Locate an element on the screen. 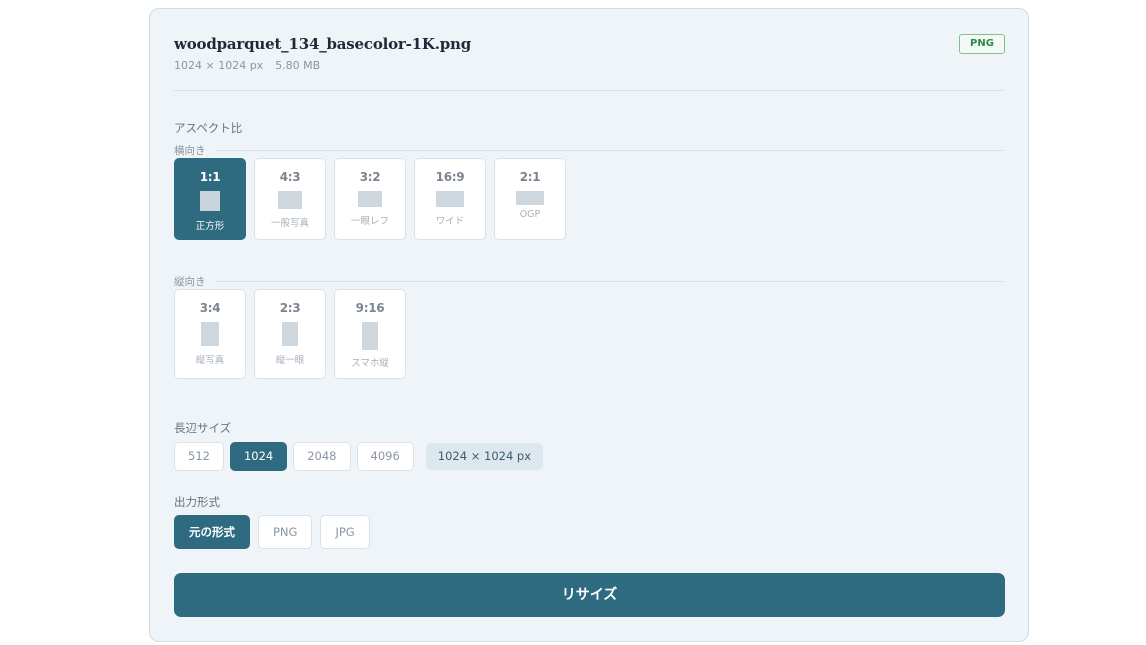 This screenshot has height=645, width=1146. ratio-label: スマホ縦 is located at coordinates (370, 363).